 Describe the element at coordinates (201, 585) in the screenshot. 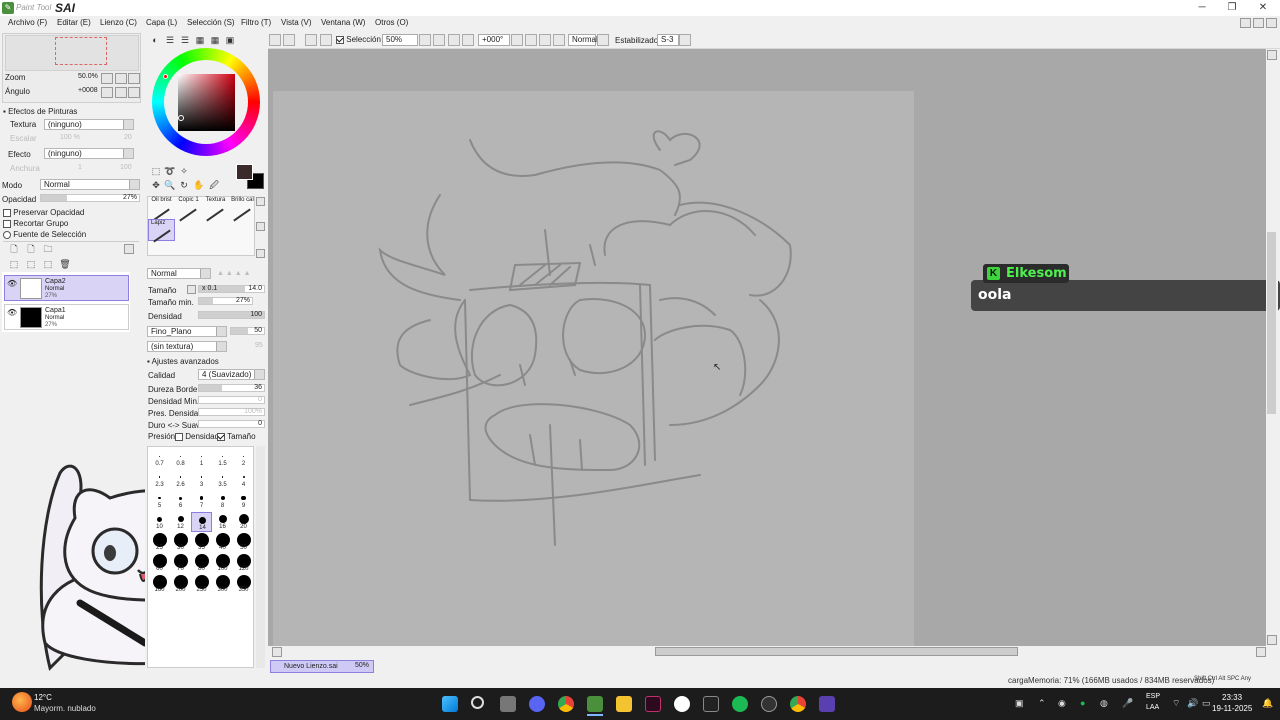

I see `brush-size-cell: 250` at that location.